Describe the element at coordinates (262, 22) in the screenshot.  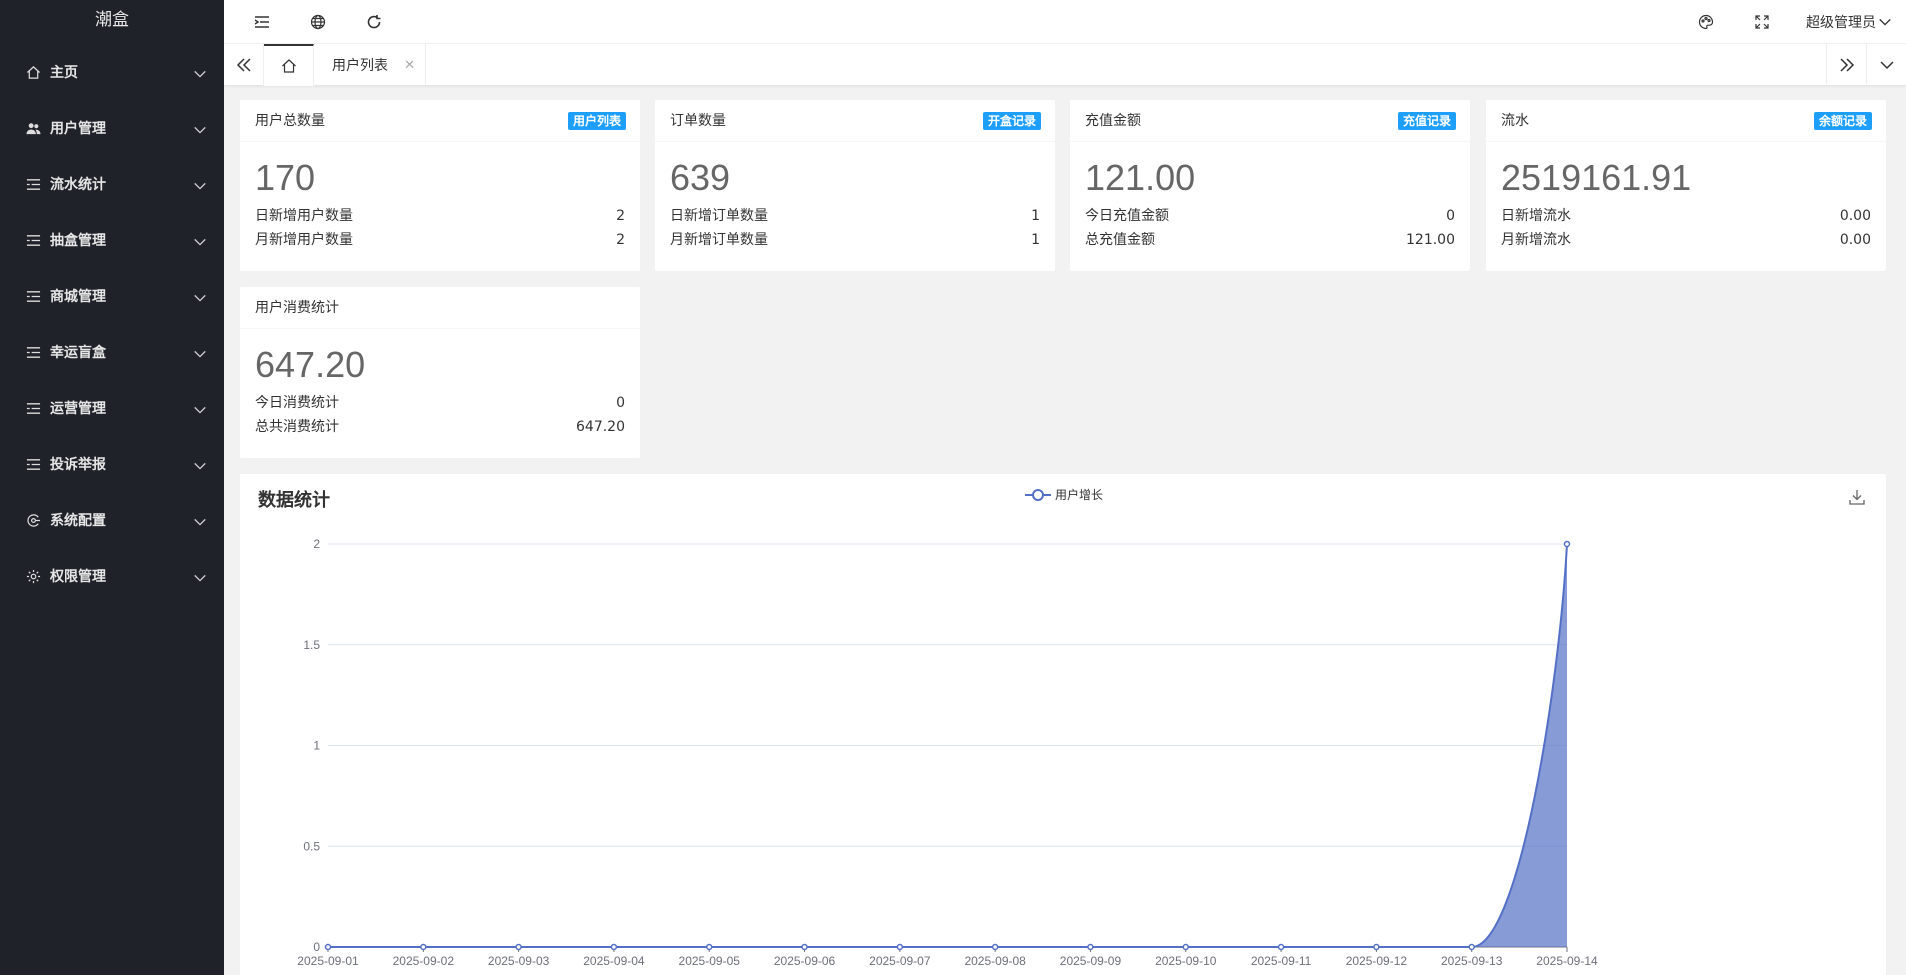
I see `menu-toggle-button` at that location.